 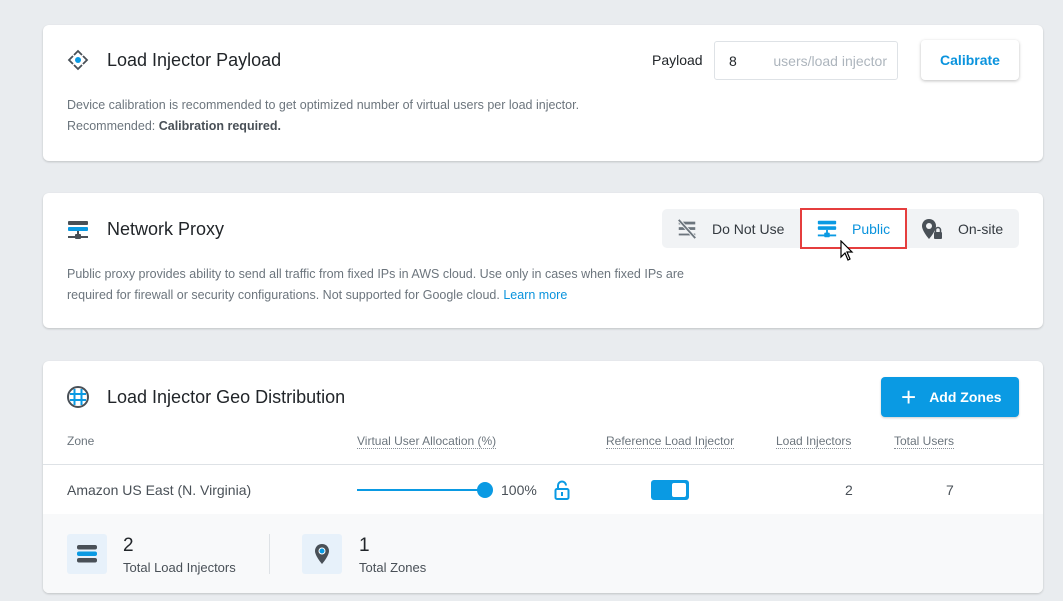 I want to click on total-load-injectors-label: Total Load Injectors, so click(x=179, y=567).